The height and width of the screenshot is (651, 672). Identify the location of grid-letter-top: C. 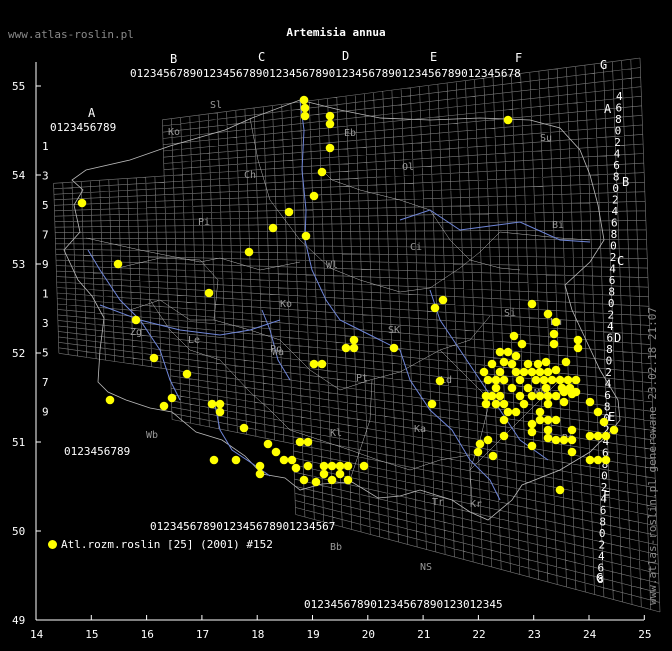
(261, 57).